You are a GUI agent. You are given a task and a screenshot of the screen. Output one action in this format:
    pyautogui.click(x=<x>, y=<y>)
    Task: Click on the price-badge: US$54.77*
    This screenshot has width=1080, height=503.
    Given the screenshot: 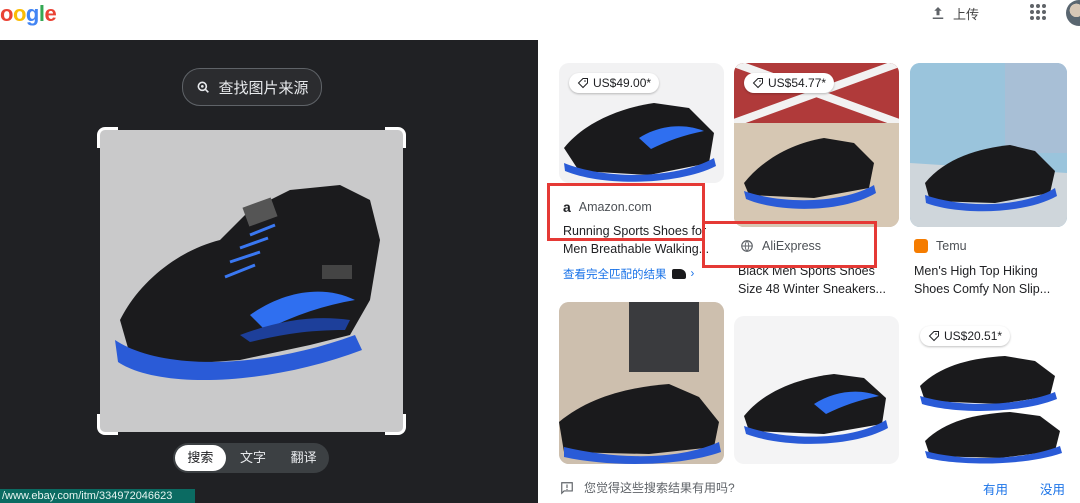 What is the action you would take?
    pyautogui.click(x=789, y=83)
    